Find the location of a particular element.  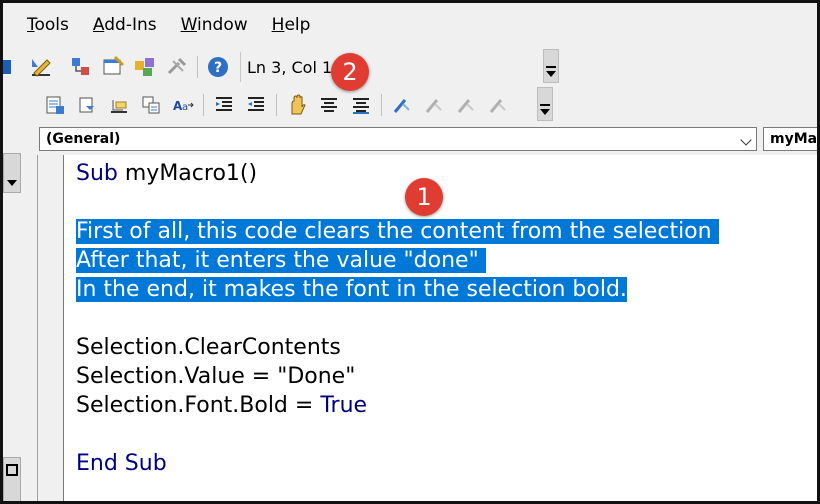

parameter-info-icon is located at coordinates (151, 105).